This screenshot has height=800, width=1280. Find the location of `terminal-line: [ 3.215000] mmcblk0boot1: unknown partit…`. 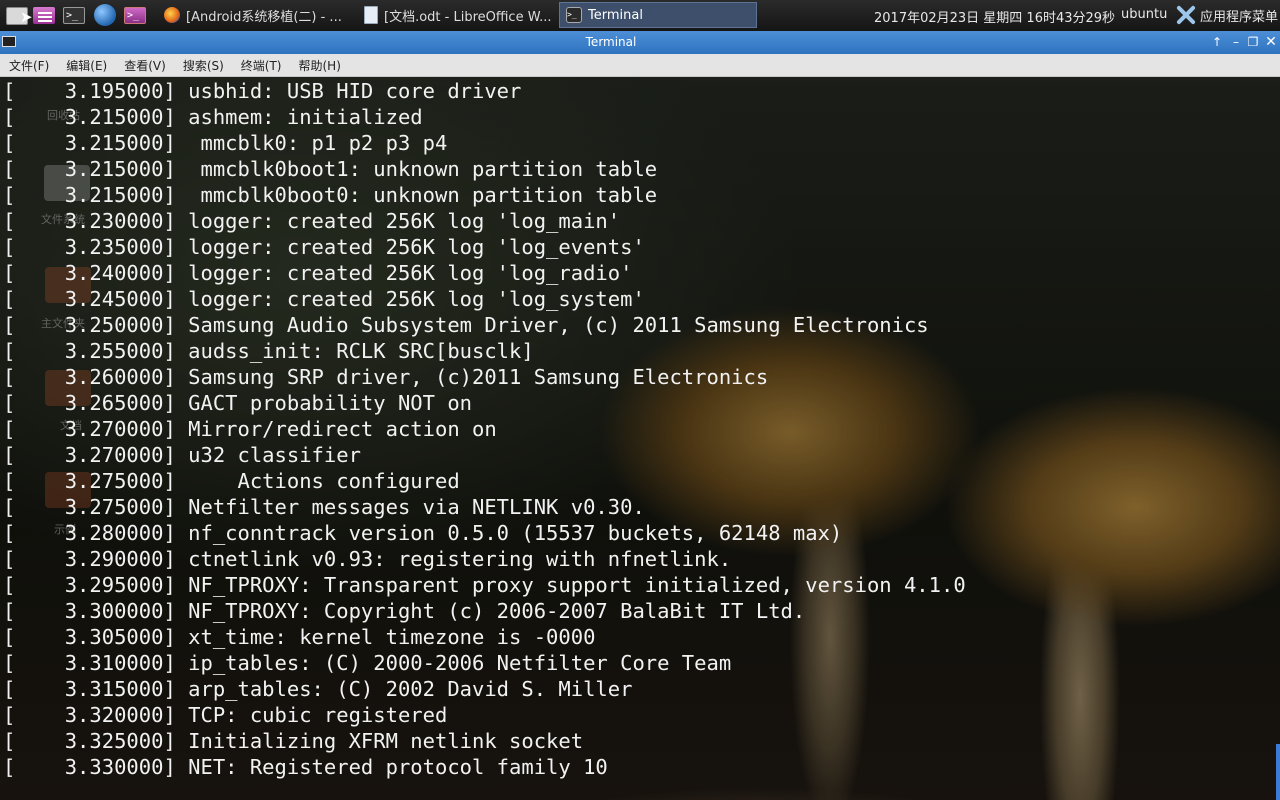

terminal-line: [ 3.215000] mmcblk0boot1: unknown partit… is located at coordinates (330, 169).